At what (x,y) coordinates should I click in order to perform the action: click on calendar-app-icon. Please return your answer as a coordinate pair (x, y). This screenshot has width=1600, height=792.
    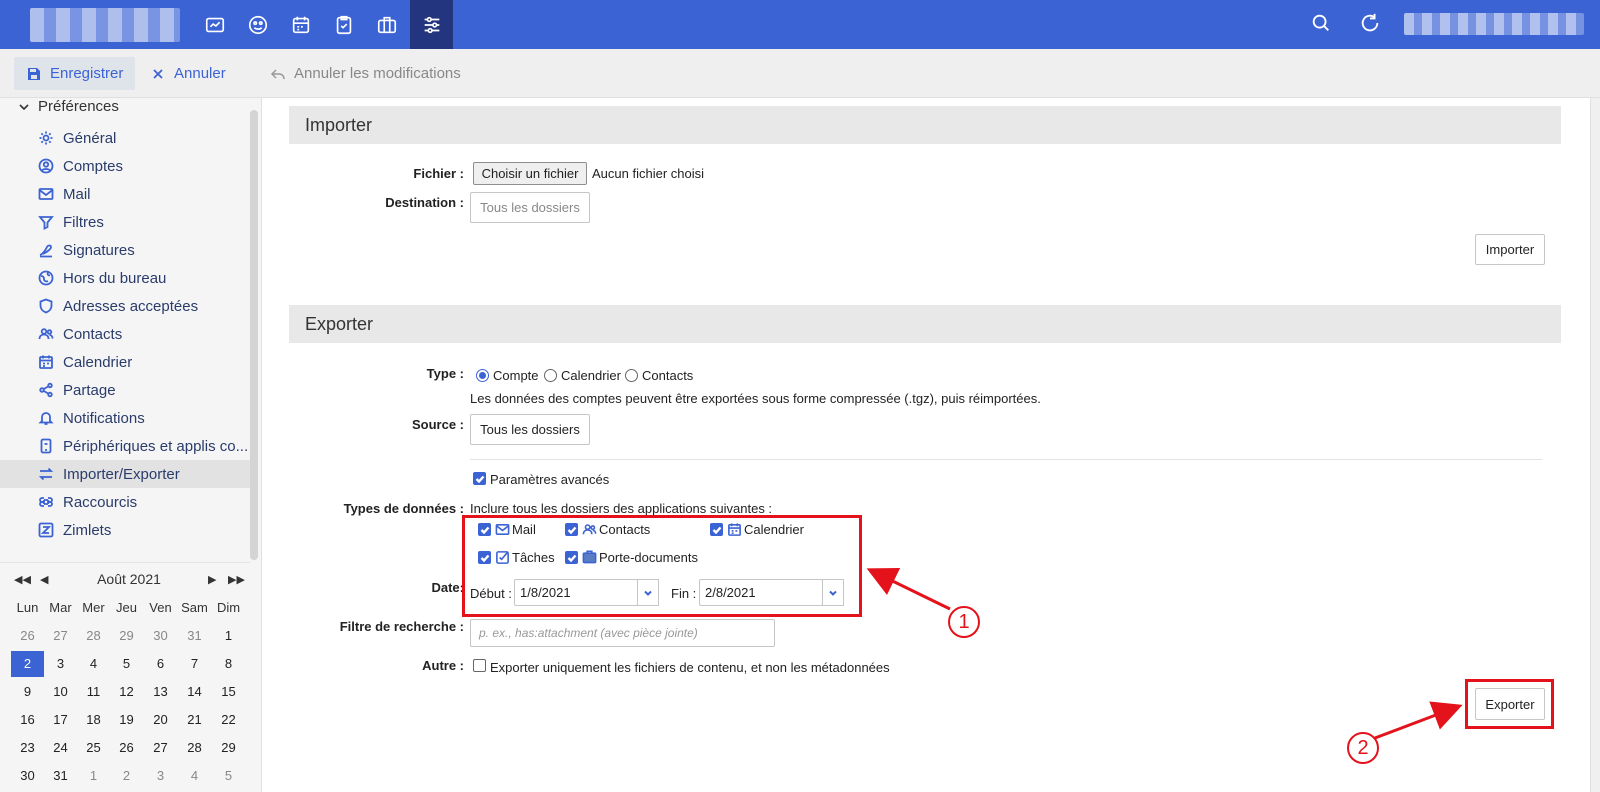
    Looking at the image, I should click on (300, 24).